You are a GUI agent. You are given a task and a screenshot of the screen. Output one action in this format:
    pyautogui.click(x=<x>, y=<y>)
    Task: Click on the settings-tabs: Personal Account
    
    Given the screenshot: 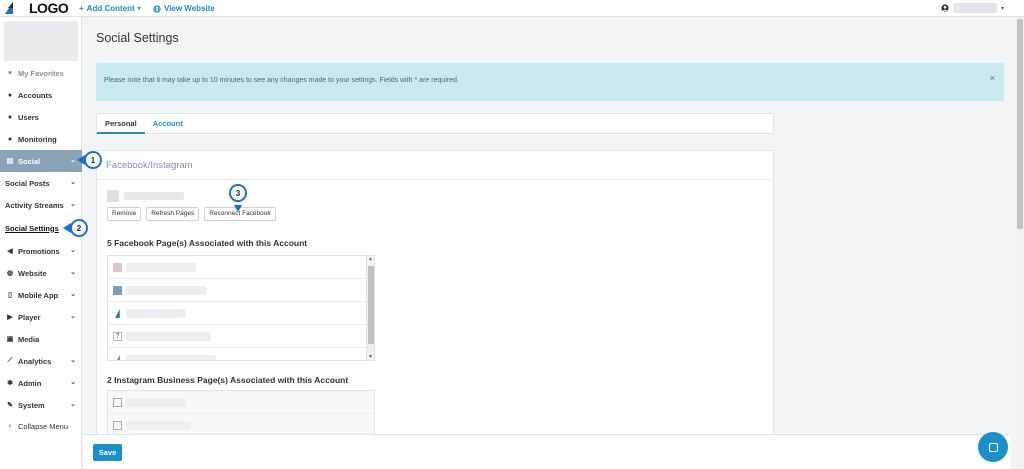 What is the action you would take?
    pyautogui.click(x=435, y=123)
    